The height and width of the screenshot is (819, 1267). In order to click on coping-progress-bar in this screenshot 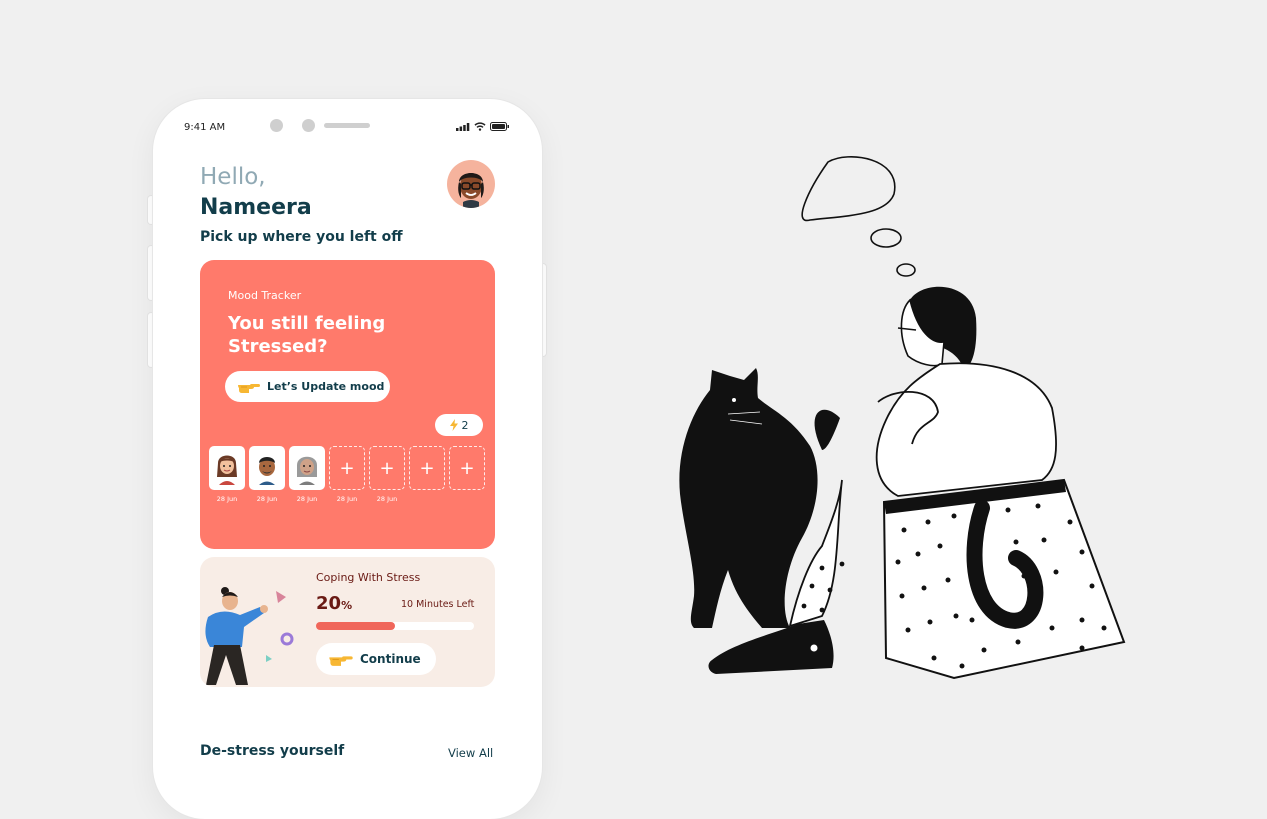, I will do `click(395, 626)`.